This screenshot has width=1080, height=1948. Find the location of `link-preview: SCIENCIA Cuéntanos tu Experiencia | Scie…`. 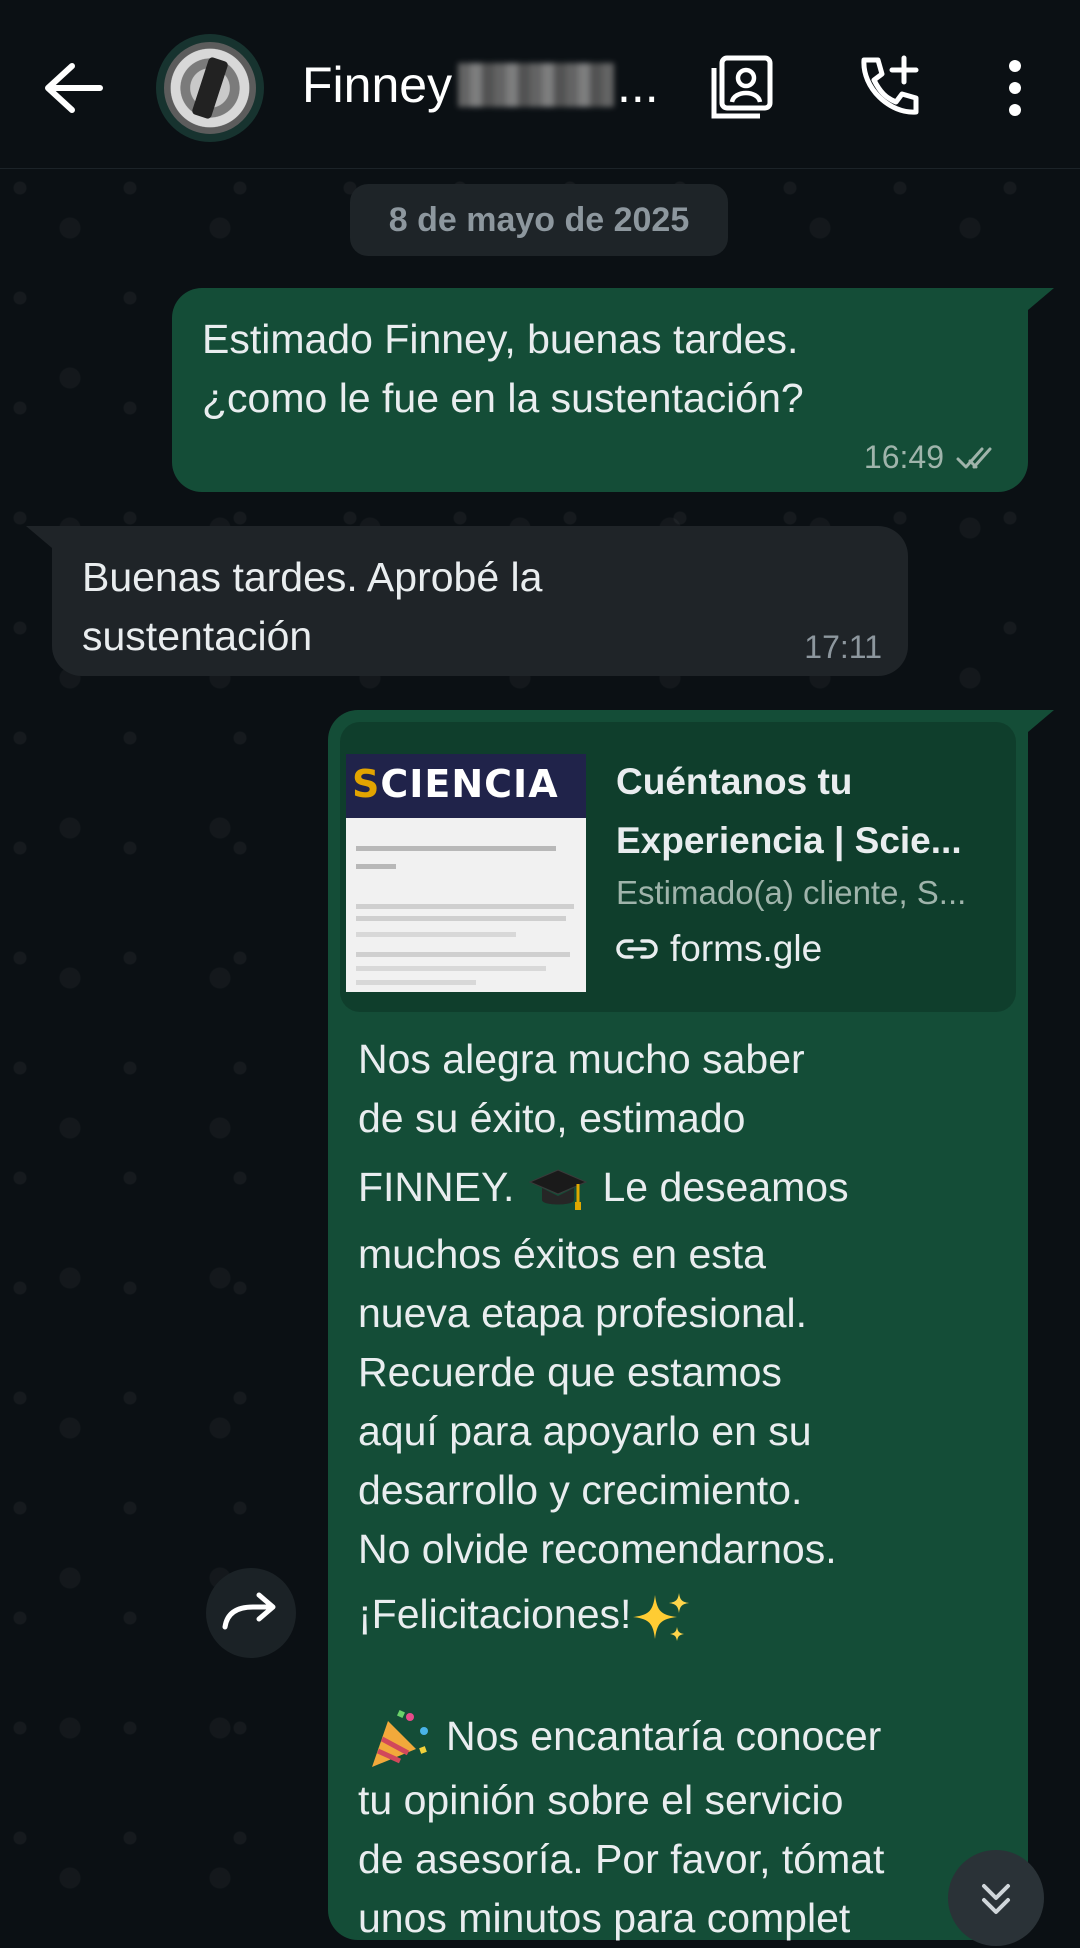

link-preview: SCIENCIA Cuéntanos tu Experiencia | Scie… is located at coordinates (678, 867).